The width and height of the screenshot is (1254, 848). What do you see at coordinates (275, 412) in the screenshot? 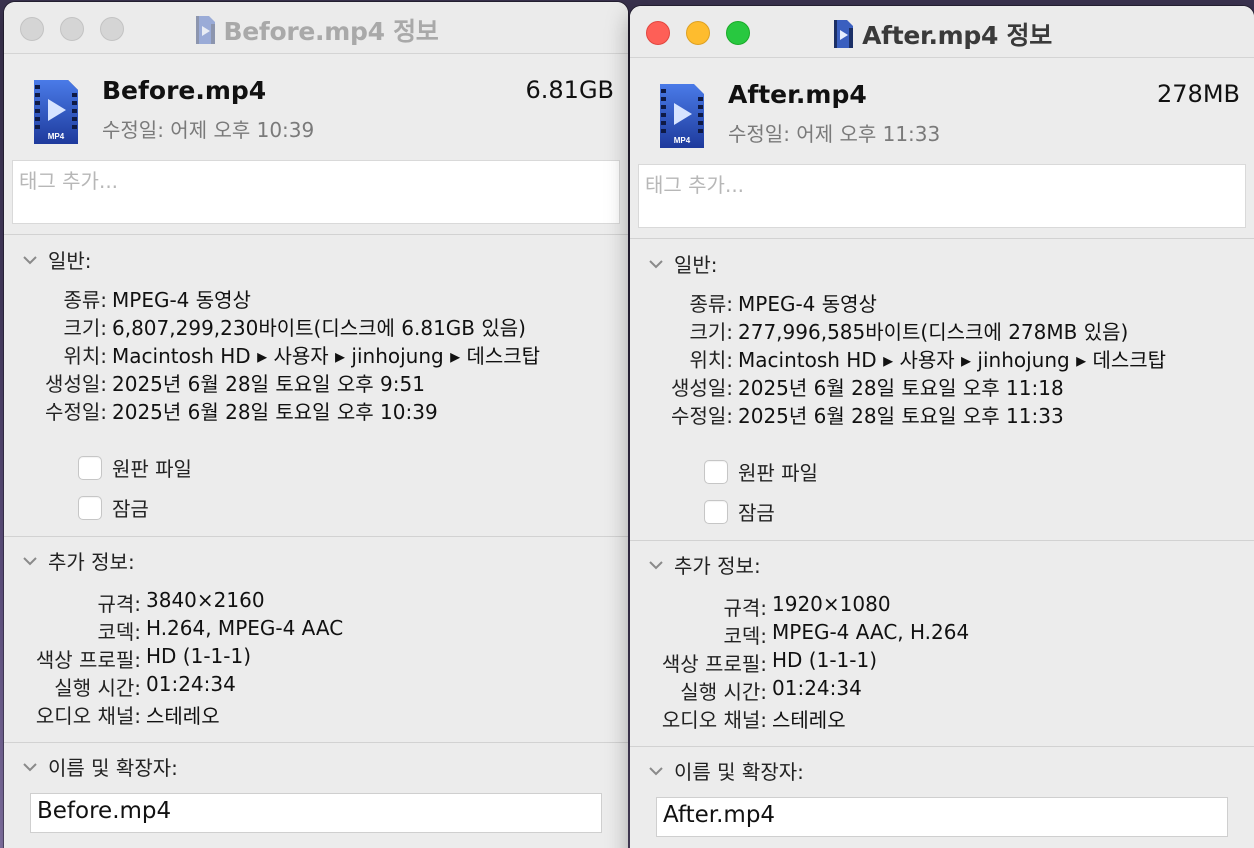
I see `modified-value: 2025년 6월 28일 토요일 오후 10:39` at bounding box center [275, 412].